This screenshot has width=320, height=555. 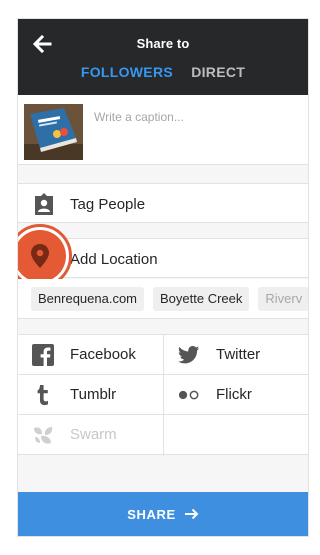 I want to click on tumblr-icon, so click(x=42, y=395).